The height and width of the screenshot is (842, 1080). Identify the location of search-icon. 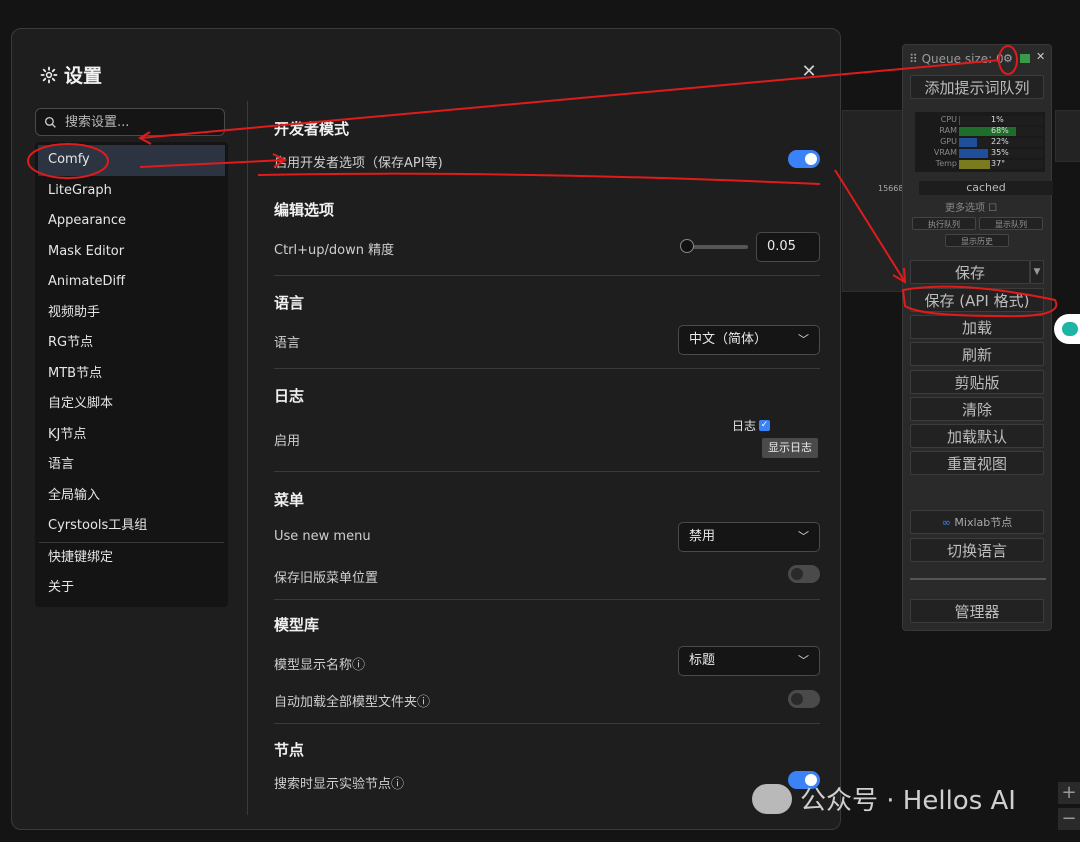
(50, 122).